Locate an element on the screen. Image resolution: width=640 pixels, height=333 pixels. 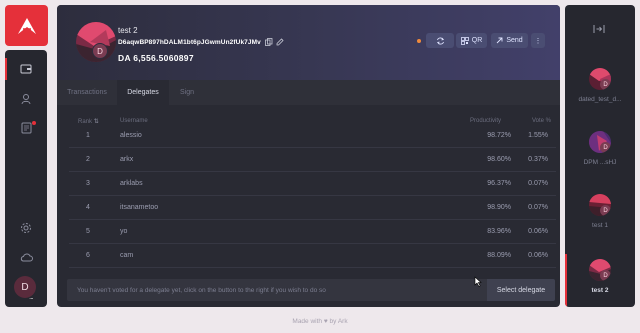
tab-delegates: Delegates is located at coordinates (143, 92).